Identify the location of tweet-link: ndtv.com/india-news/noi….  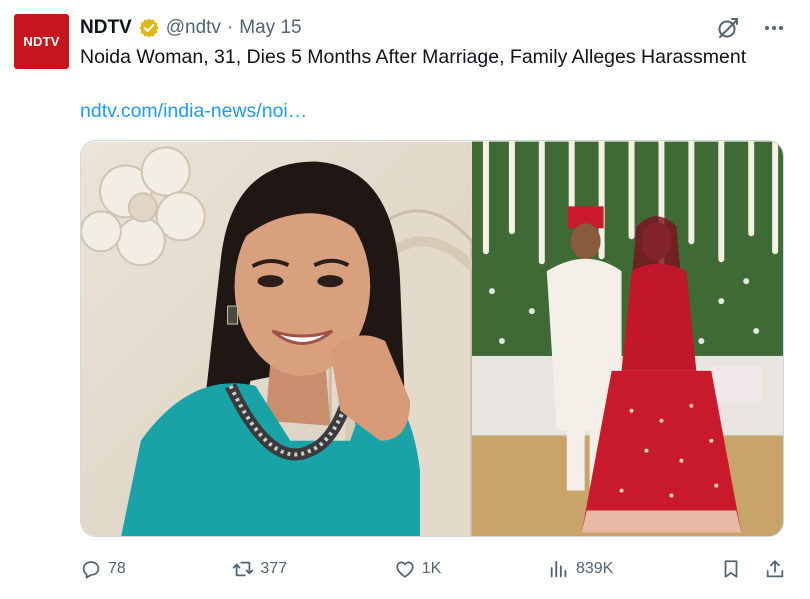
(193, 111).